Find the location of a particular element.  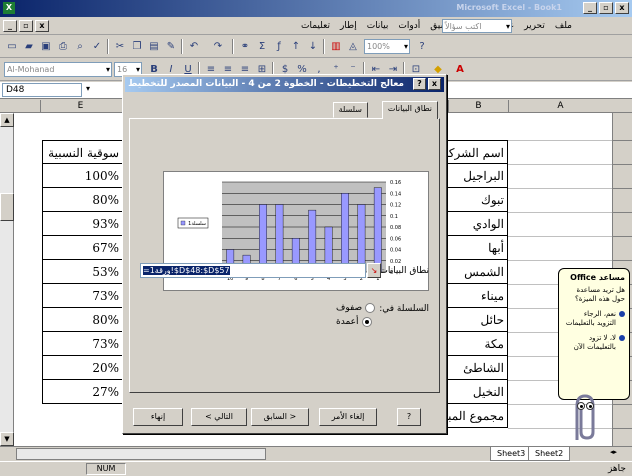

series-in-label: السلسلة في: is located at coordinates (404, 309).